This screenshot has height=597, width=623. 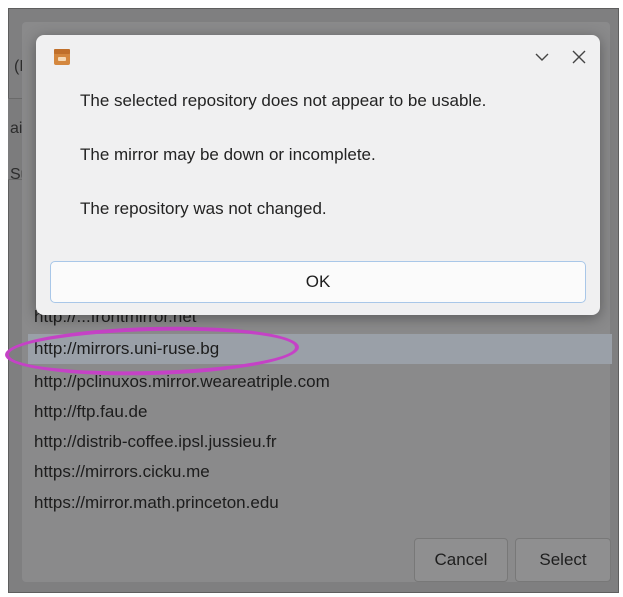 What do you see at coordinates (579, 57) in the screenshot?
I see `close-icon` at bounding box center [579, 57].